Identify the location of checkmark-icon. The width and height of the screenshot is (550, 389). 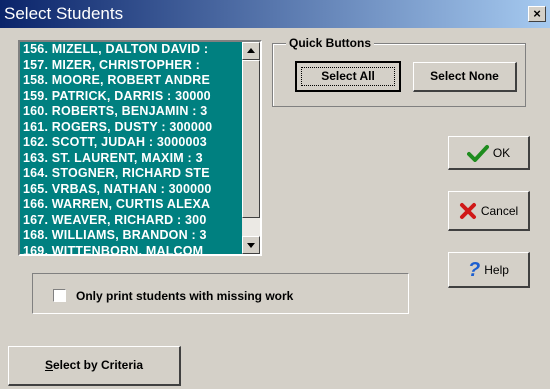
(477, 153).